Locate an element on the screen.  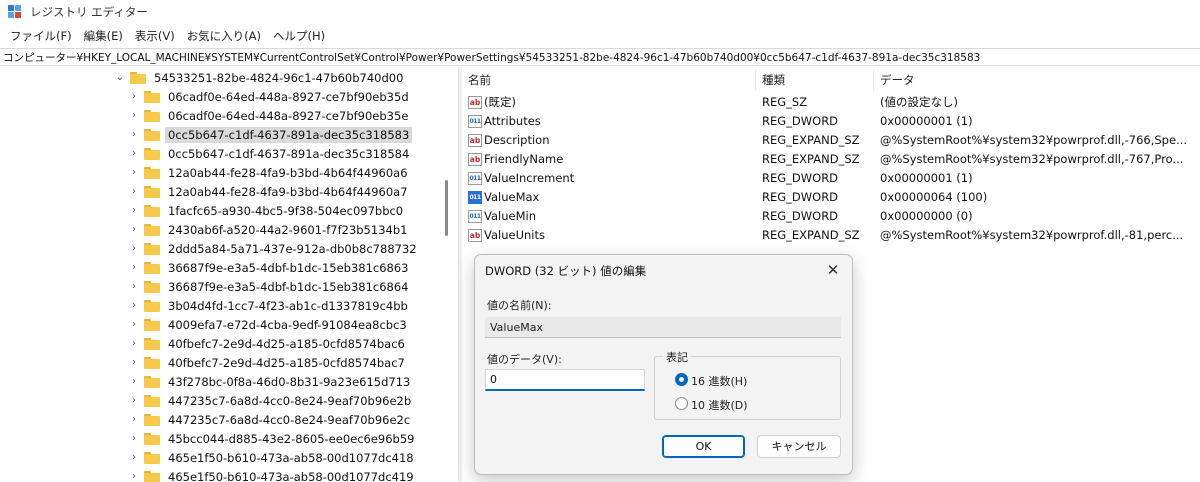
menu-file: ファイル(F) is located at coordinates (41, 36).